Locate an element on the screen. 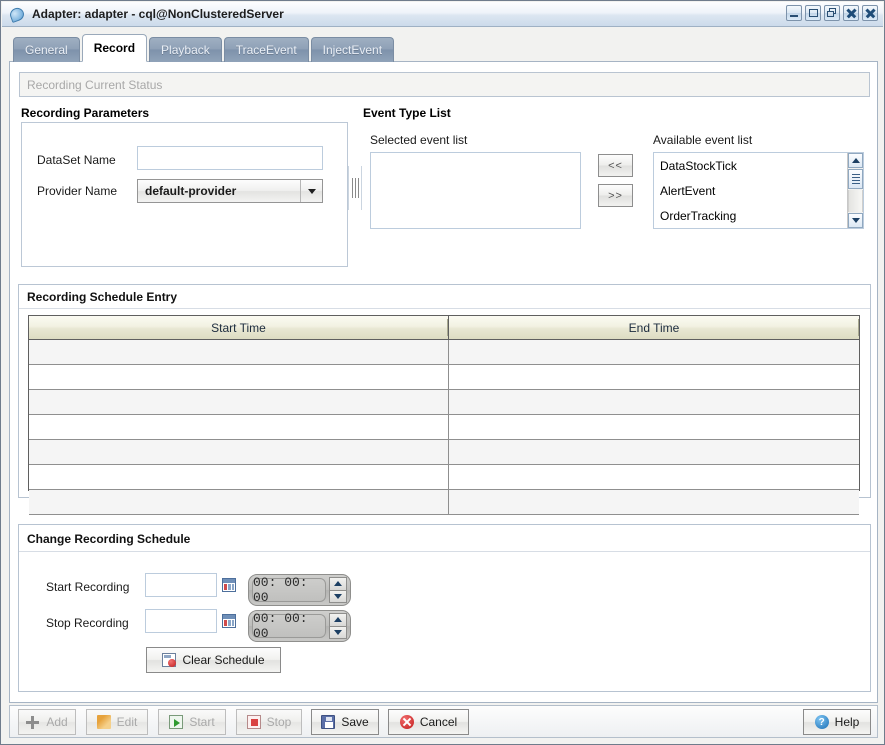 The height and width of the screenshot is (745, 885). plus-icon is located at coordinates (33, 722).